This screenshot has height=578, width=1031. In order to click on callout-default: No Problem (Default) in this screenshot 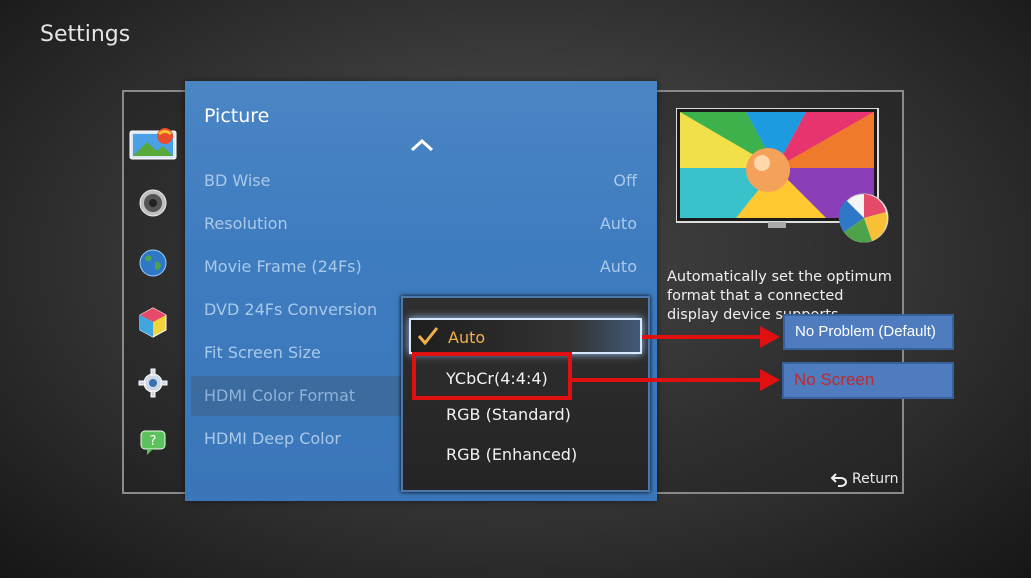, I will do `click(868, 332)`.